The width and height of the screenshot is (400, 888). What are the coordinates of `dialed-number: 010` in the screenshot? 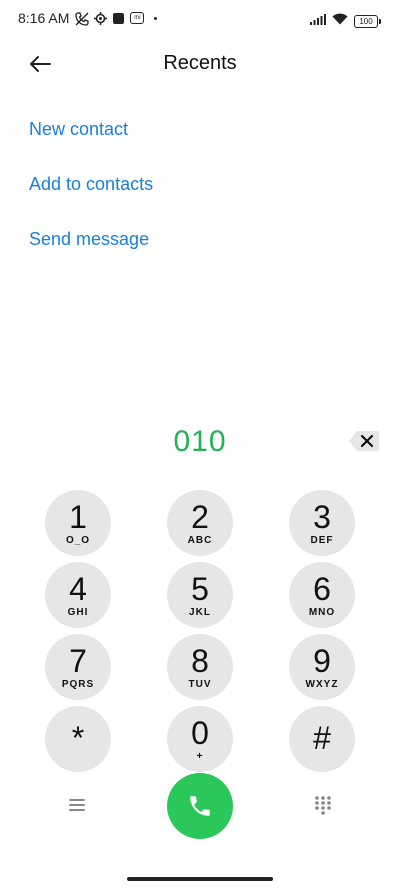 It's located at (200, 441).